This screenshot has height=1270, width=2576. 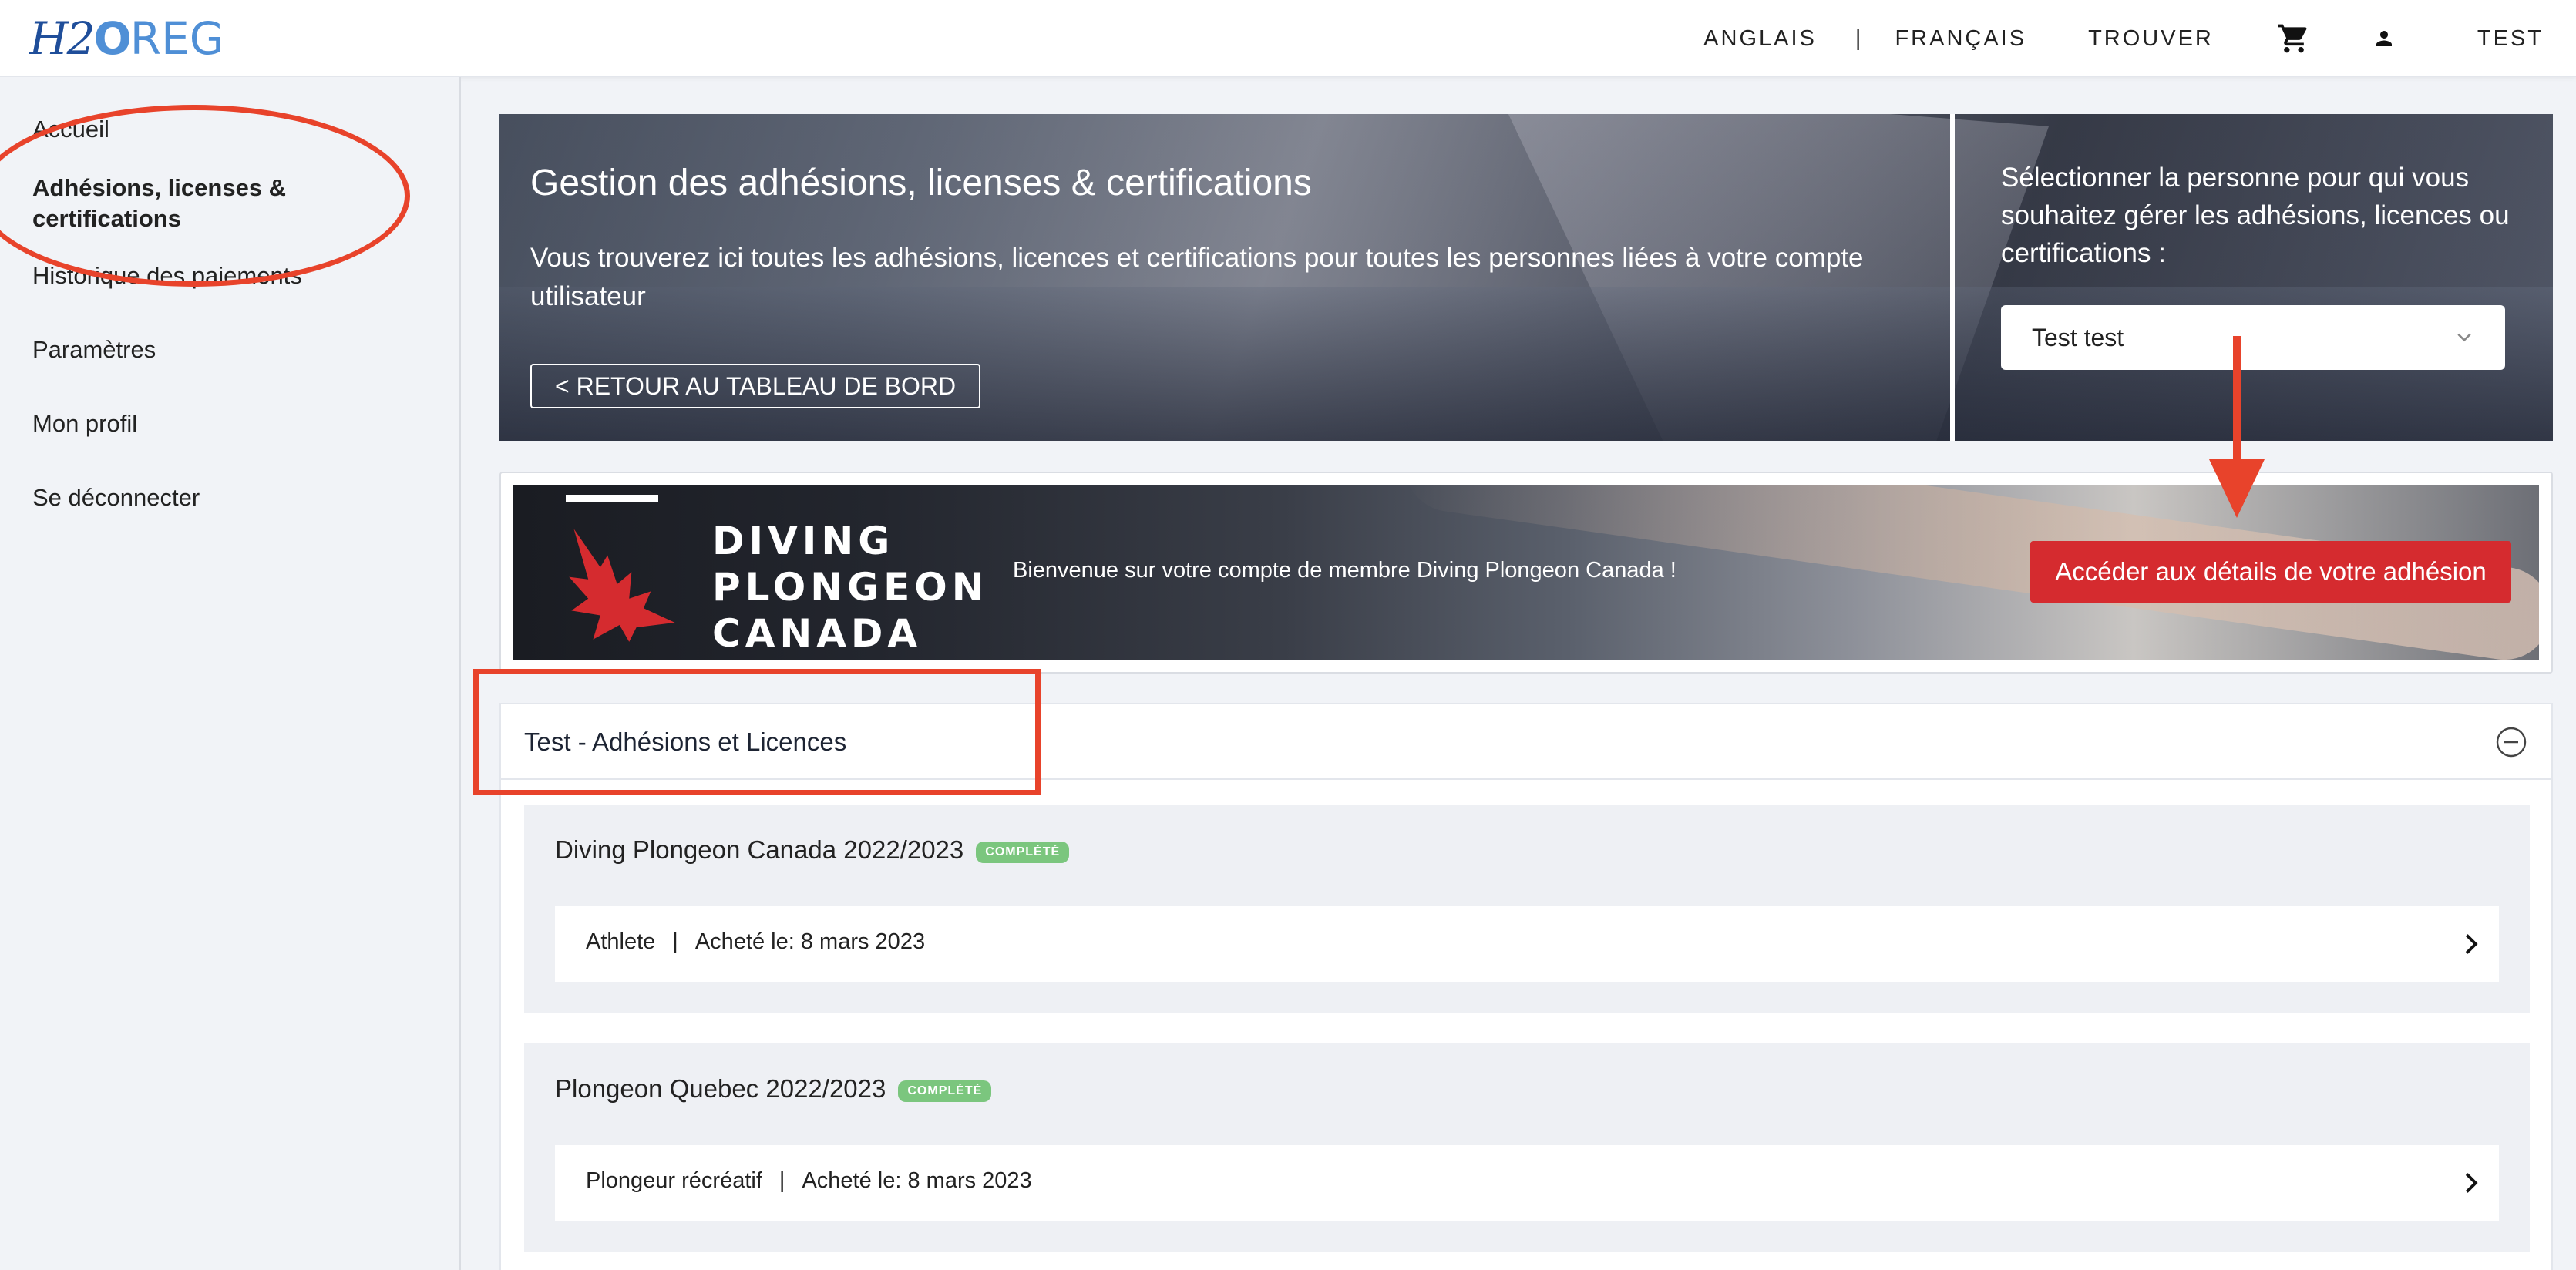 I want to click on person-icon, so click(x=2384, y=39).